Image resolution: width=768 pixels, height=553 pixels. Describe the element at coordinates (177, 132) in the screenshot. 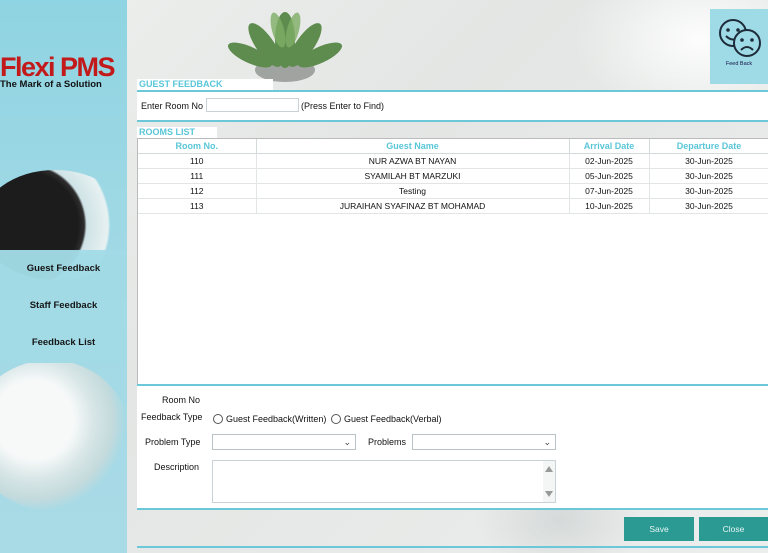

I see `section-title-rooms-list: ROOMS LIST` at that location.